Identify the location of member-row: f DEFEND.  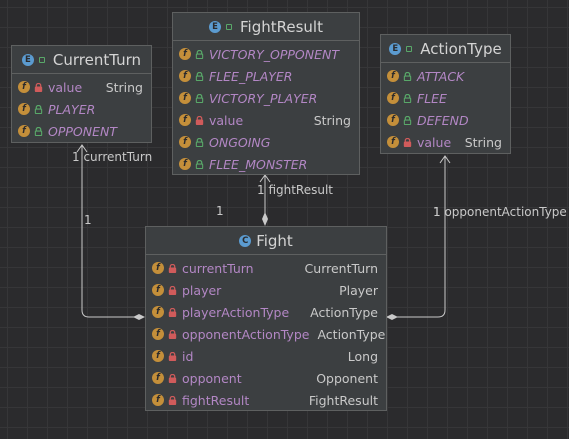
(445, 120).